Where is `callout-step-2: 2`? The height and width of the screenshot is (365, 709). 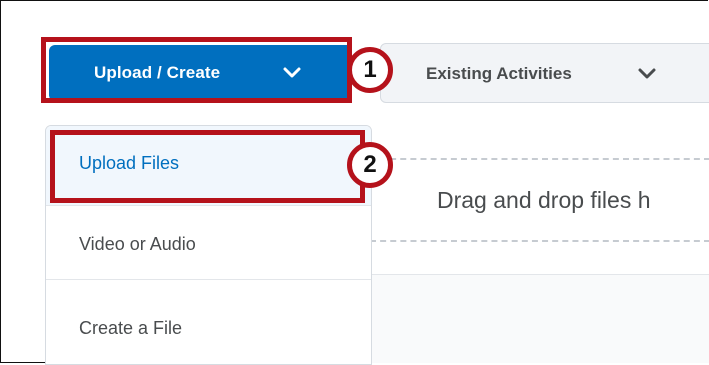
callout-step-2: 2 is located at coordinates (370, 165).